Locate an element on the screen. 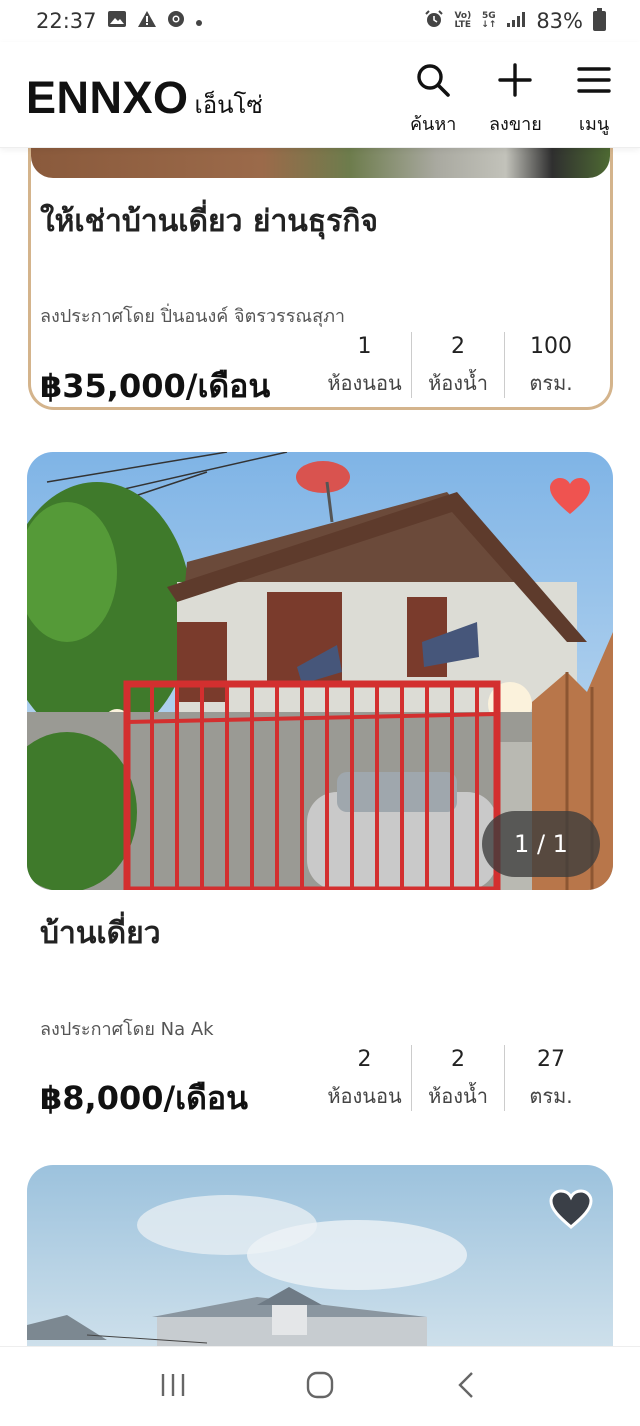  listing-title: บ้านเดี่ยว is located at coordinates (100, 933).